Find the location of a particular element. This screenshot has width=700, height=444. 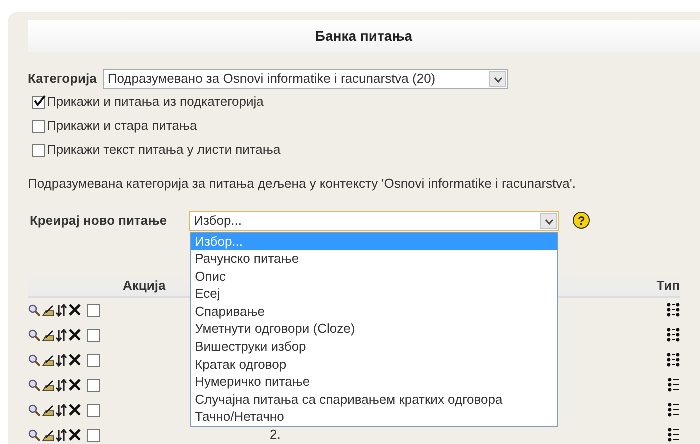

category-select: Подразумевано за Osnovi informatike i racunarstva (20) is located at coordinates (305, 79).